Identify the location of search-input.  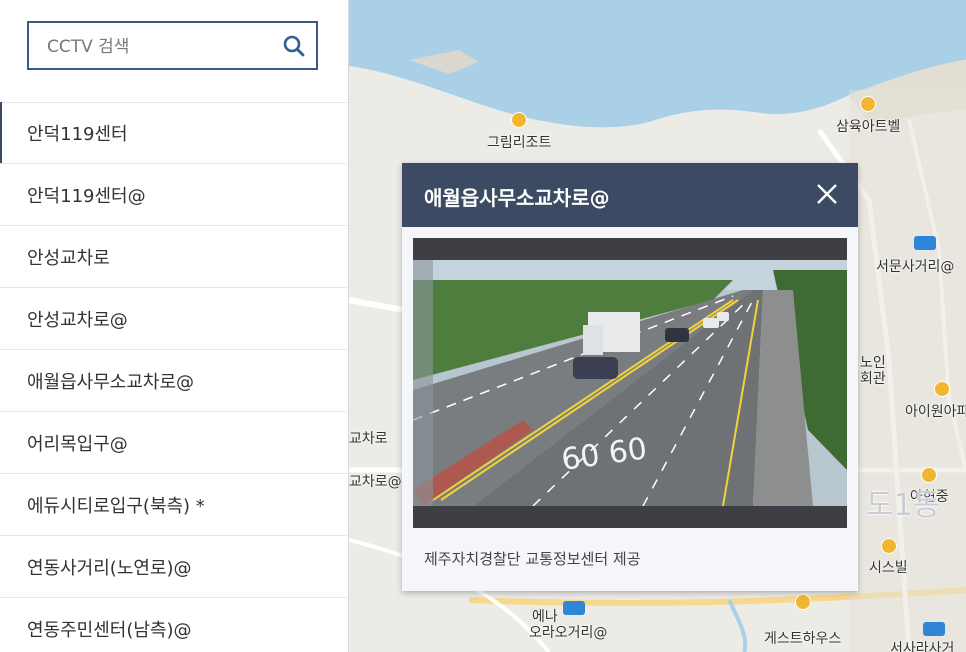
(162, 46).